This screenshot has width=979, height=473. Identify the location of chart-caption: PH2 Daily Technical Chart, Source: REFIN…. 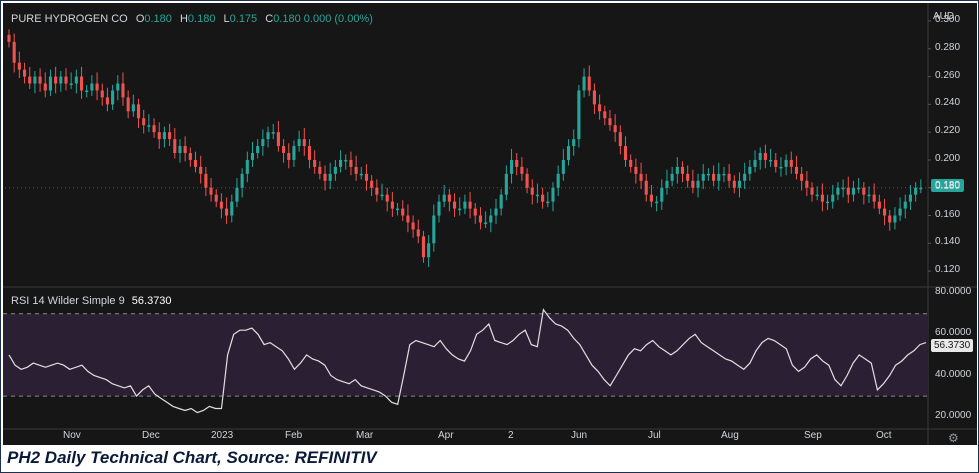
(192, 457).